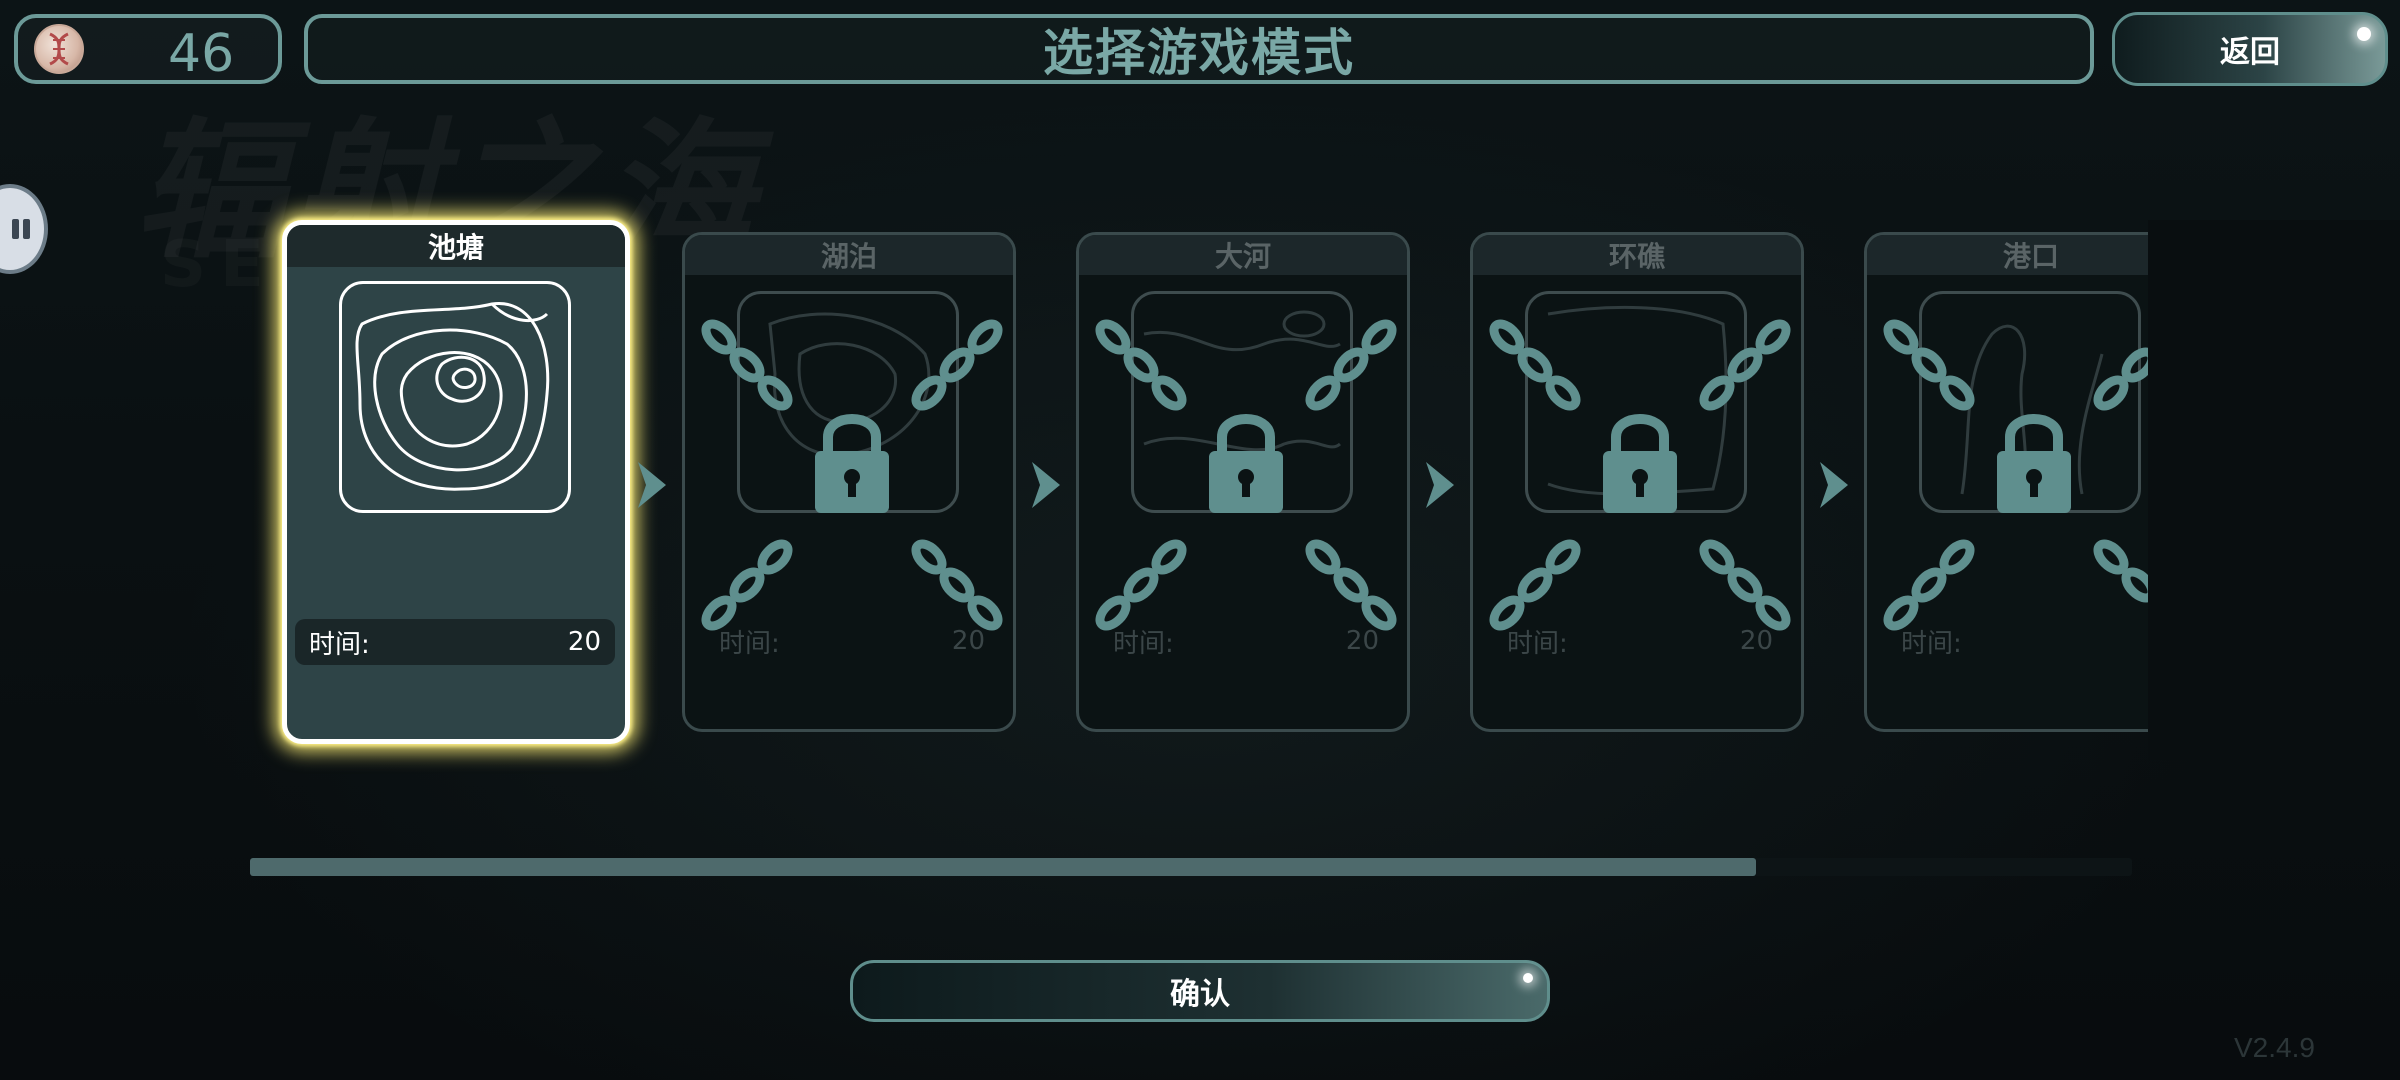 The height and width of the screenshot is (1080, 2400). Describe the element at coordinates (24, 229) in the screenshot. I see `side-menu-handle` at that location.